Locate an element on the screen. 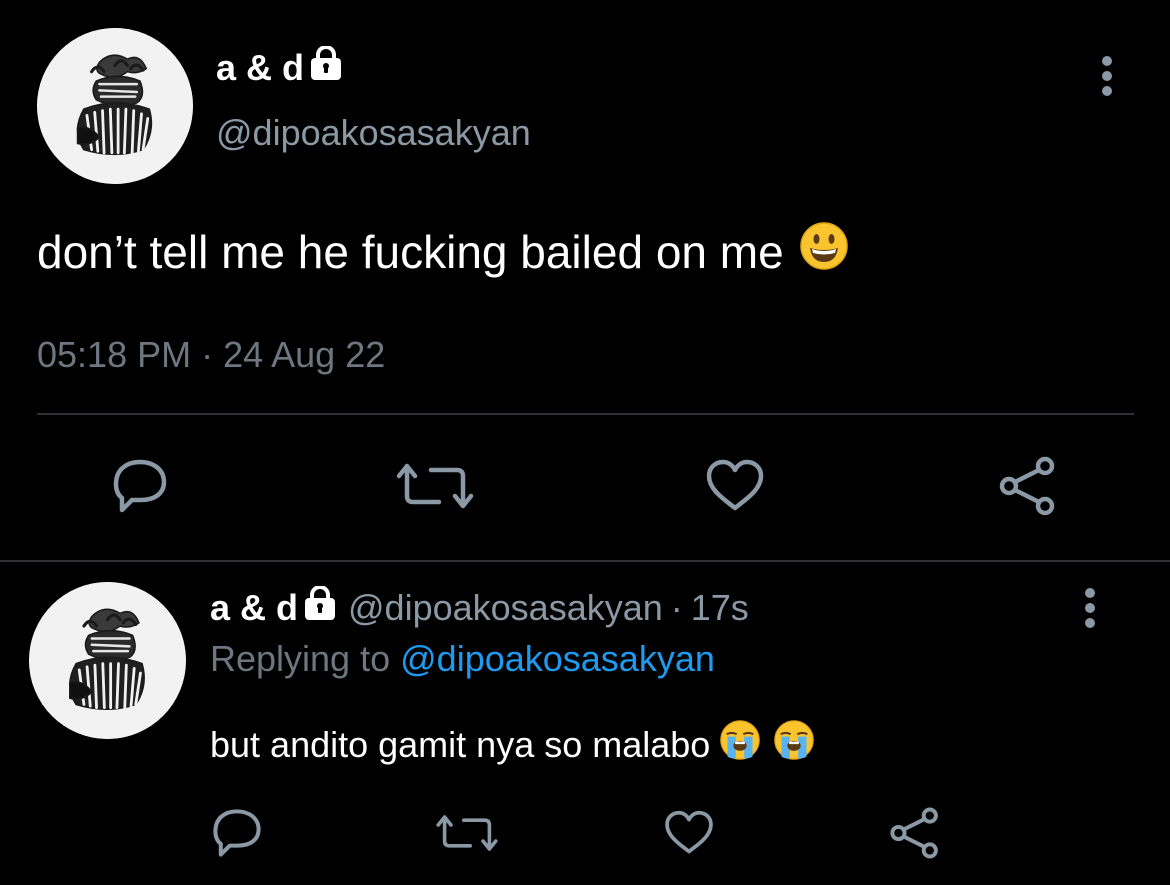  replying-to-handle: @dipoakosasakyan is located at coordinates (557, 658).